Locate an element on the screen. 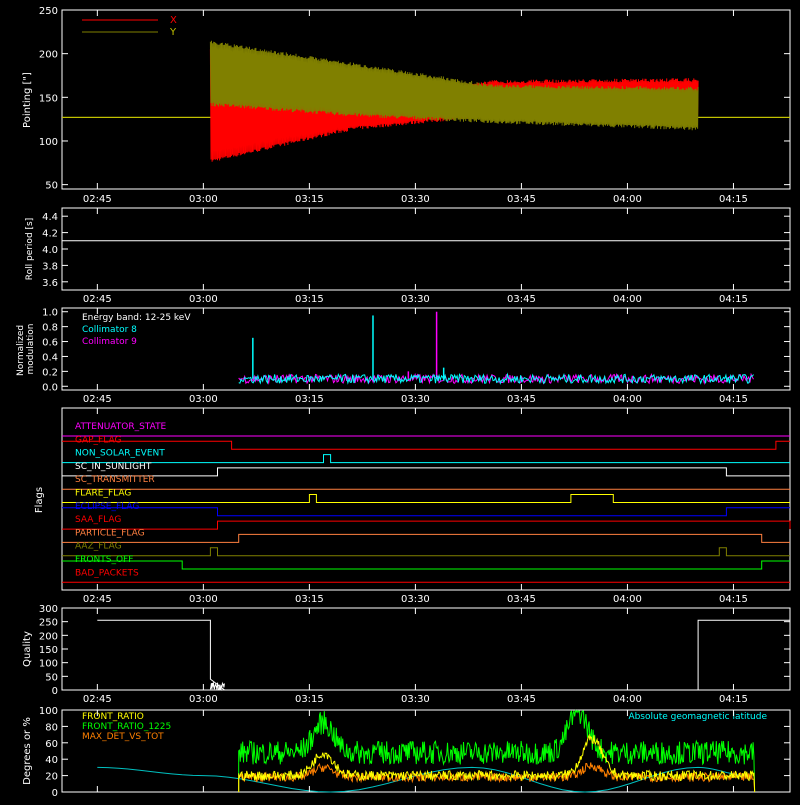 The height and width of the screenshot is (805, 800). y-tick-label: 0 is located at coordinates (55, 691).